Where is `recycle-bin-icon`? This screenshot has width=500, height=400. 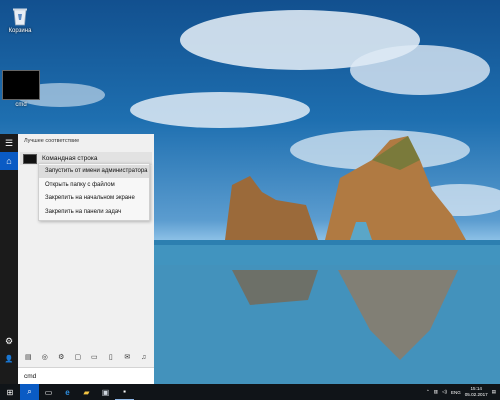 recycle-bin-icon is located at coordinates (20, 16).